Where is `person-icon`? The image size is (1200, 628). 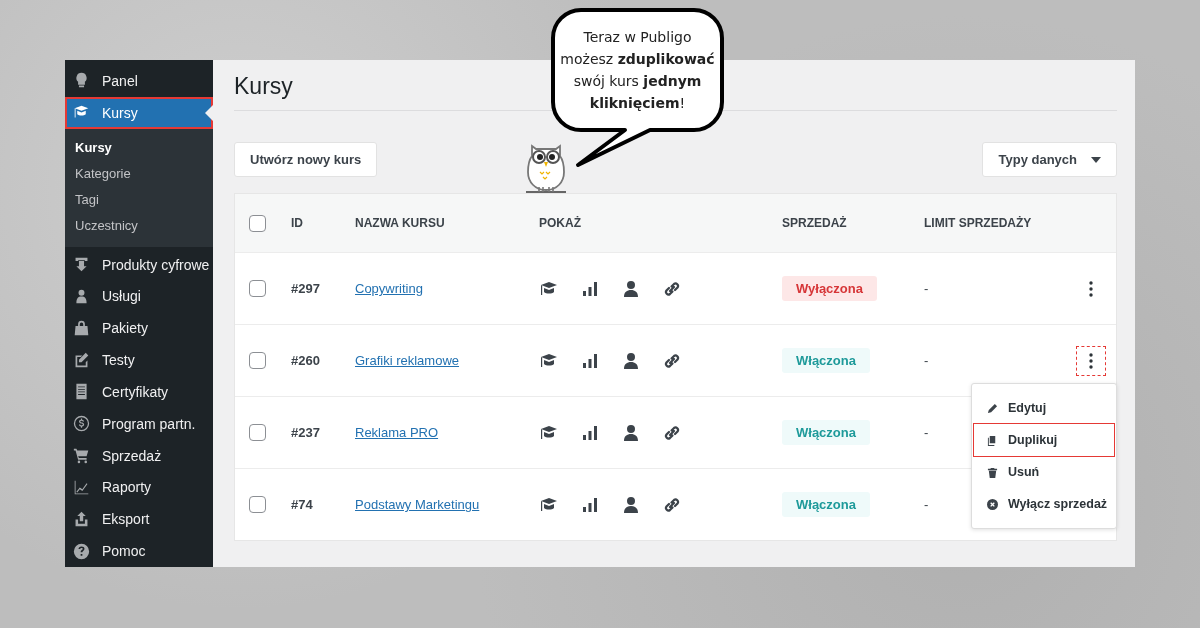 person-icon is located at coordinates (81, 296).